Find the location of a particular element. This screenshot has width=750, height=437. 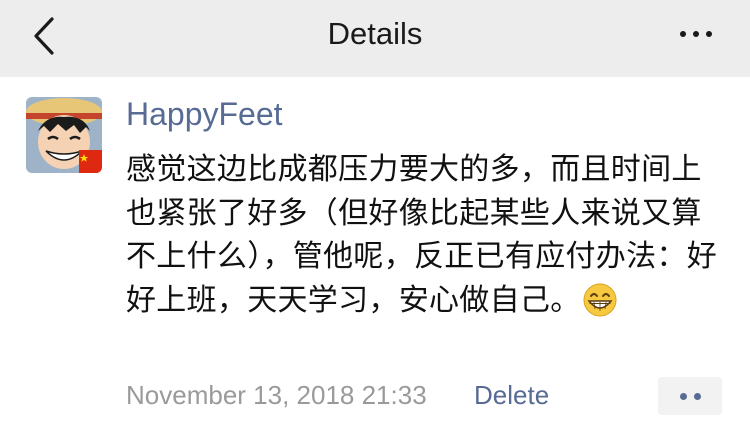

post-timestamp: November 13, 2018 21:33 is located at coordinates (276, 395).